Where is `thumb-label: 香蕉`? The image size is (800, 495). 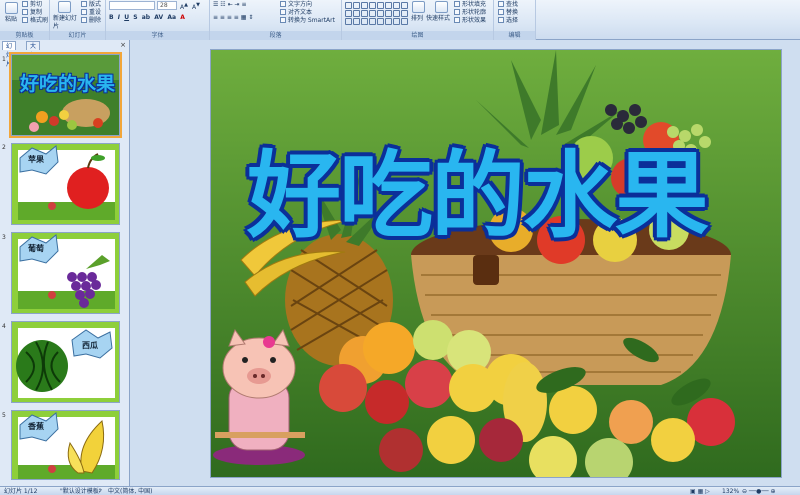 thumb-label: 香蕉 is located at coordinates (36, 426).